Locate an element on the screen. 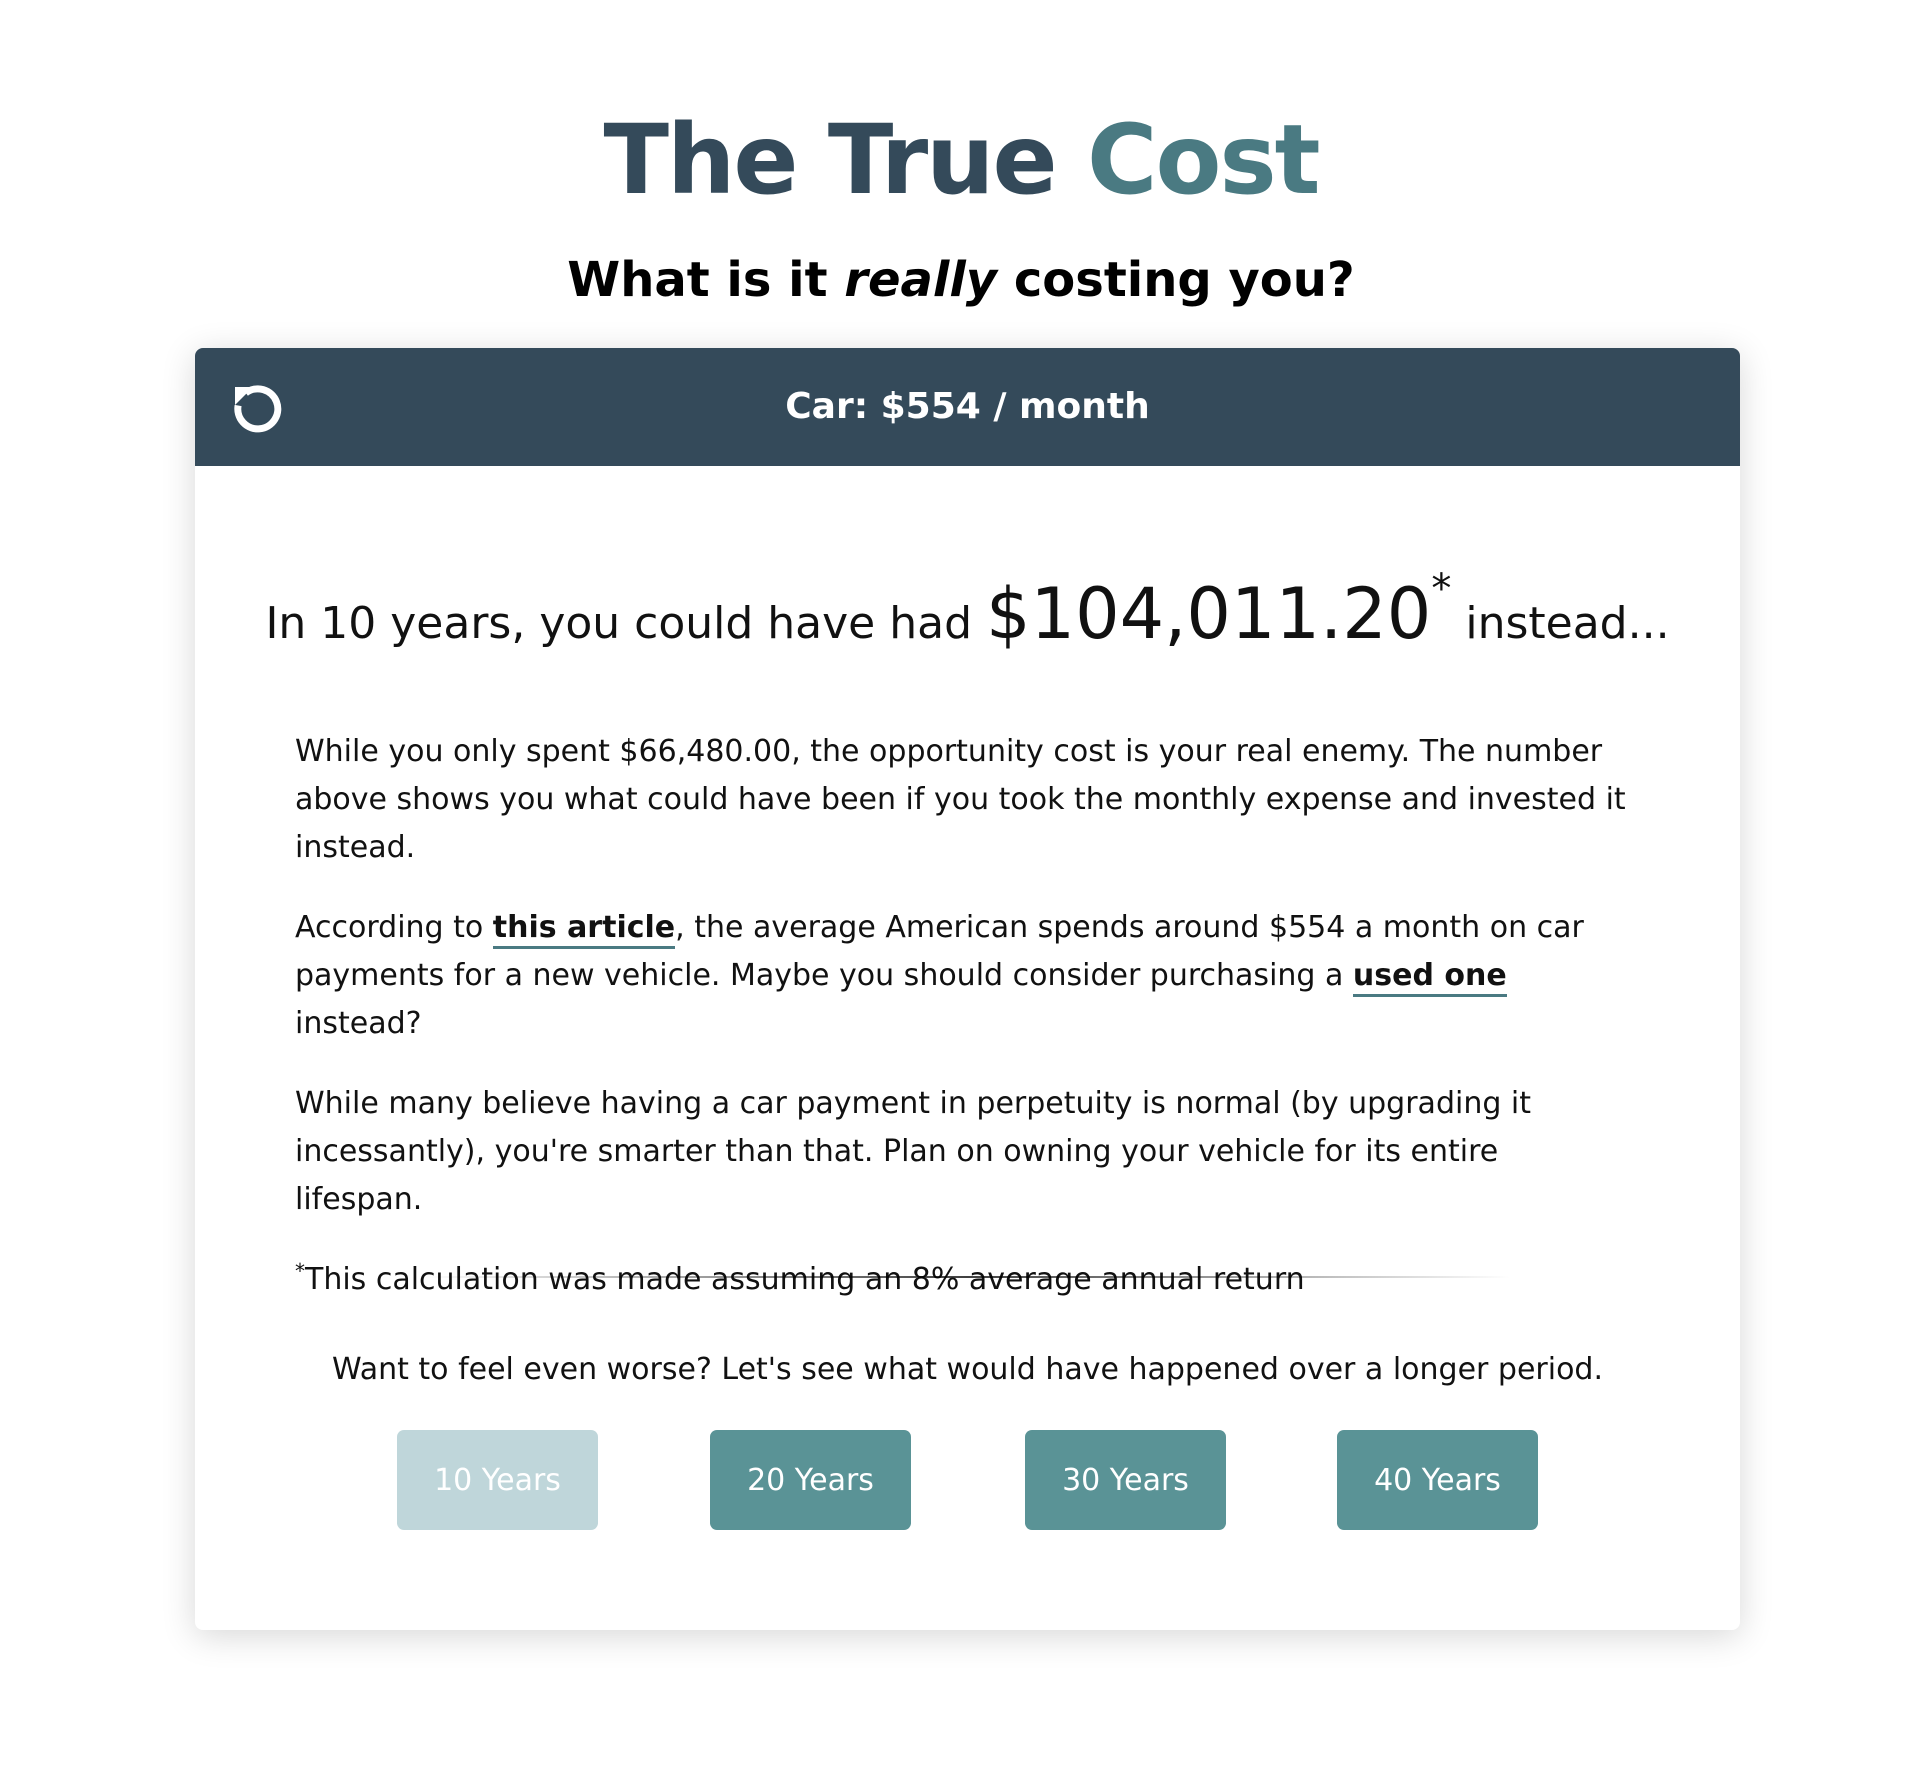 Image resolution: width=1922 pixels, height=1790 pixels. this-article-link: this article is located at coordinates (584, 929).